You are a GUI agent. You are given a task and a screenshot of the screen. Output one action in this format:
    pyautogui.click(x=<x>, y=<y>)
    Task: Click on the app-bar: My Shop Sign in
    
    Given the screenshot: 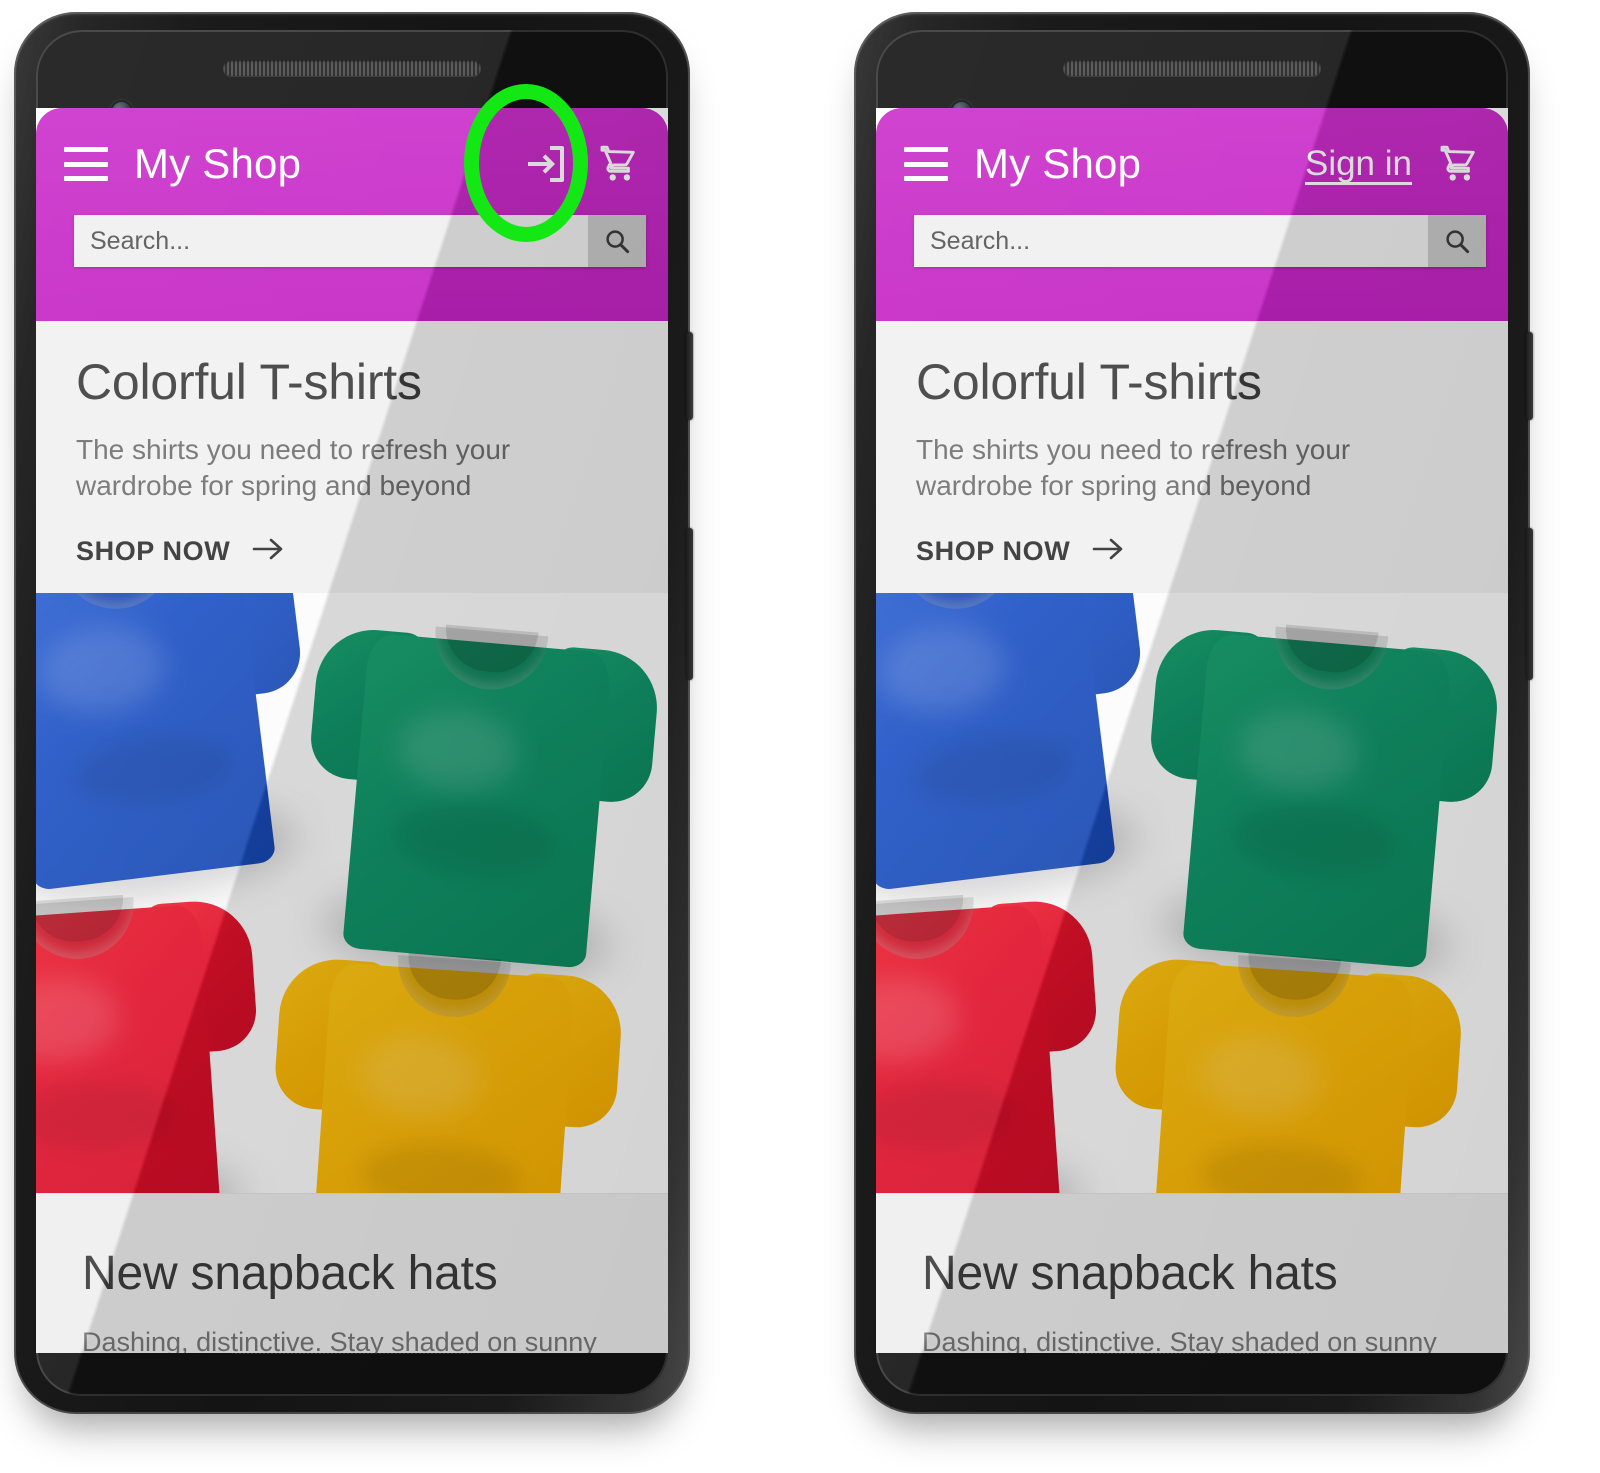 What is the action you would take?
    pyautogui.click(x=1192, y=214)
    